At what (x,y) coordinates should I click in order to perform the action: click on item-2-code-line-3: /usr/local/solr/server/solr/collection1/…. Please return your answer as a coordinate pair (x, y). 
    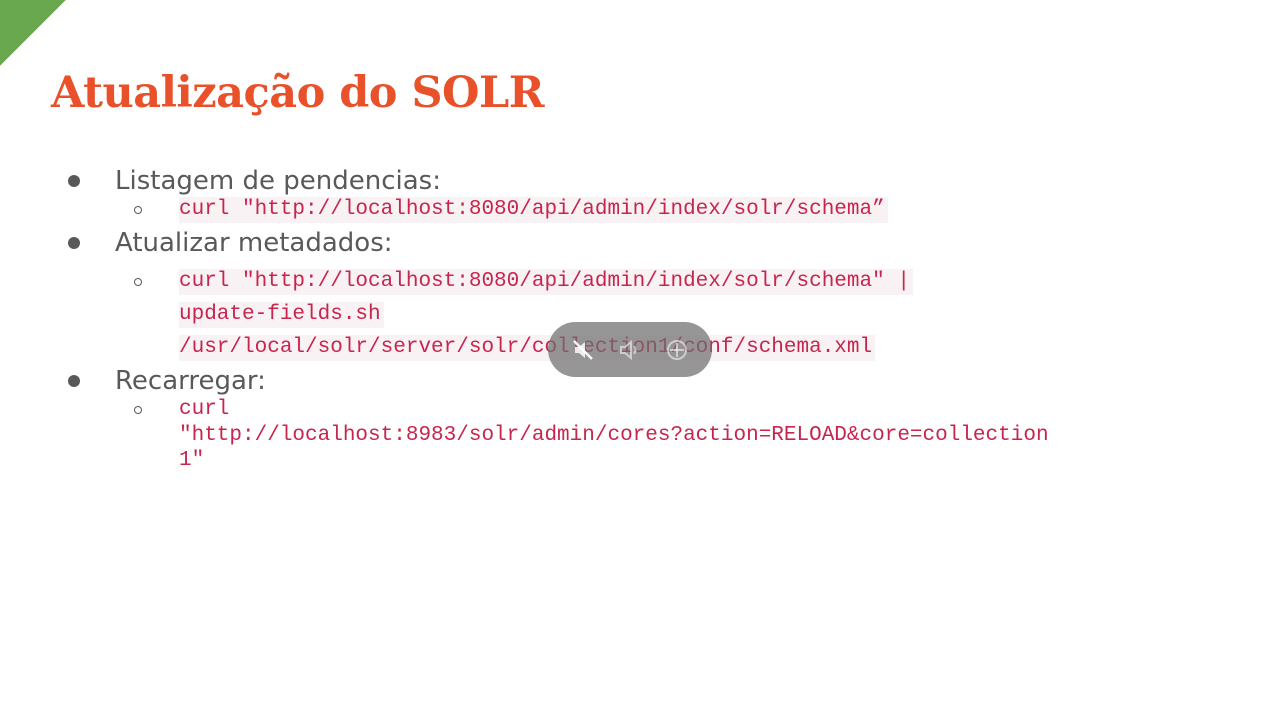
    Looking at the image, I should click on (527, 348).